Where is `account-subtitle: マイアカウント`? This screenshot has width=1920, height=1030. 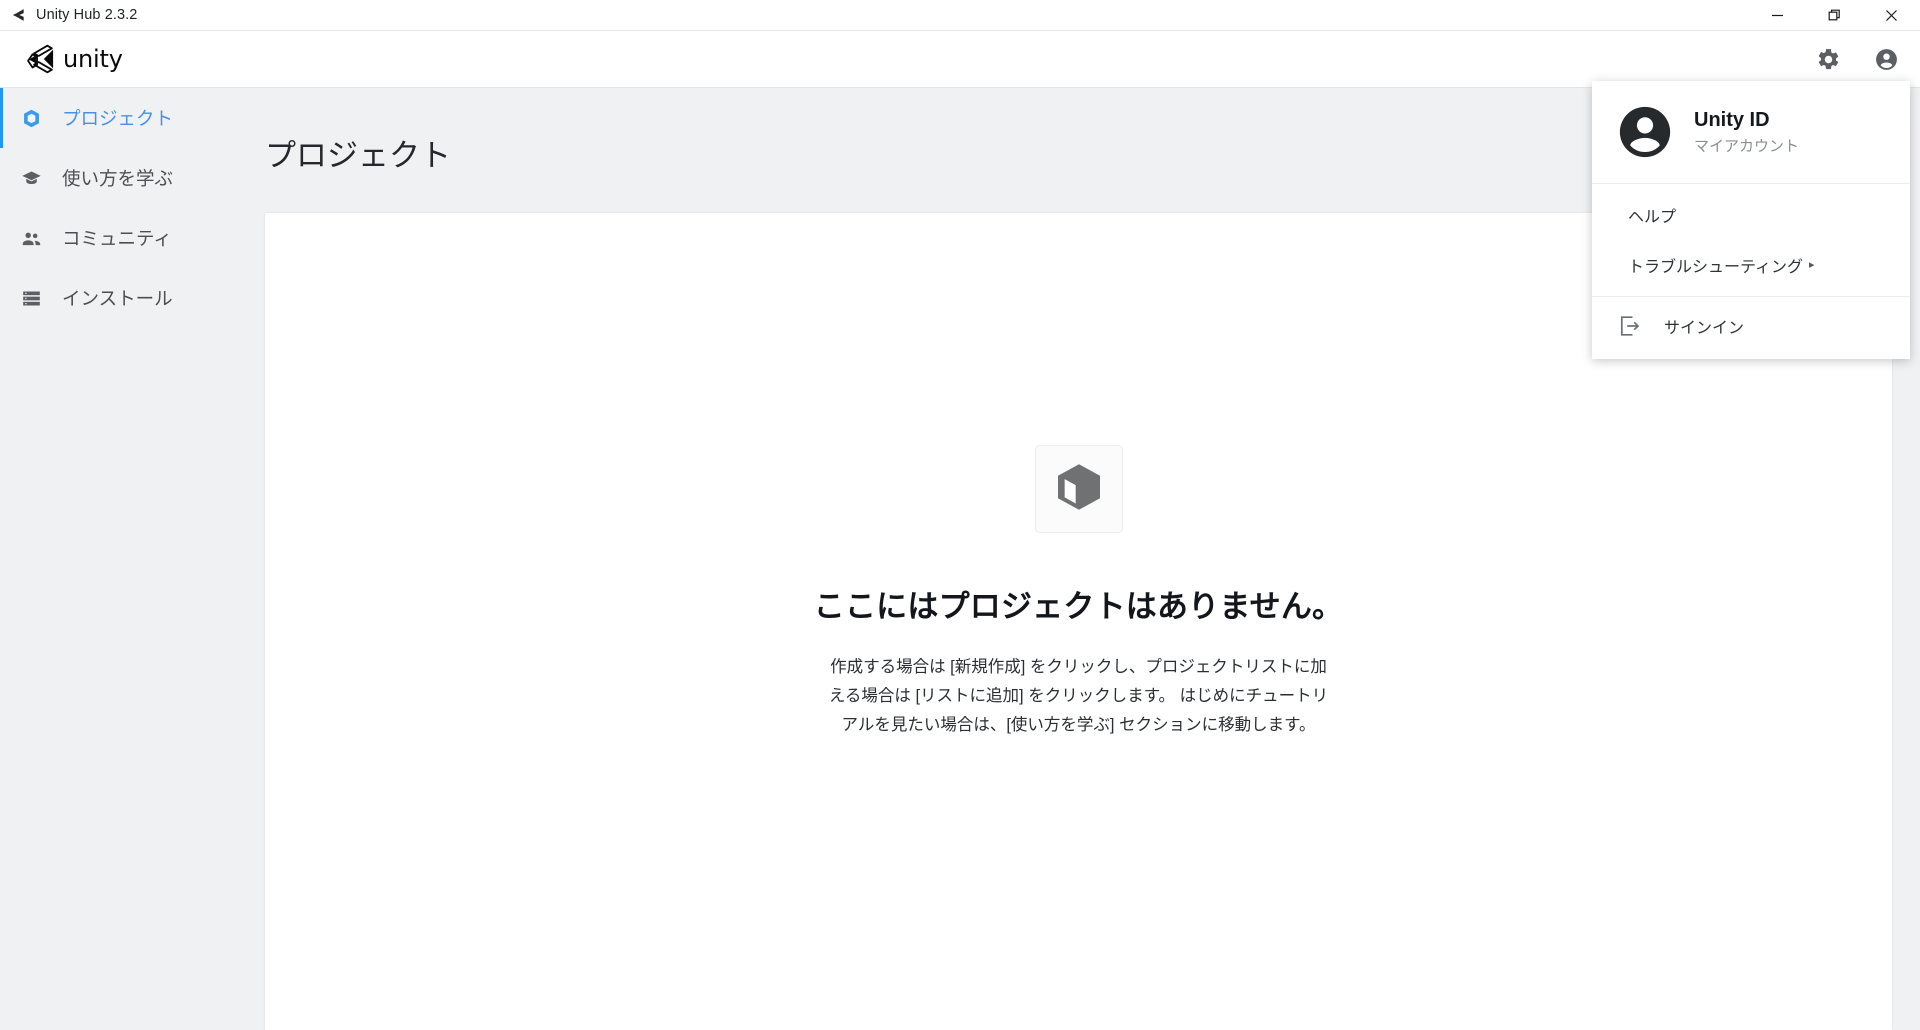
account-subtitle: マイアカウント is located at coordinates (1747, 146).